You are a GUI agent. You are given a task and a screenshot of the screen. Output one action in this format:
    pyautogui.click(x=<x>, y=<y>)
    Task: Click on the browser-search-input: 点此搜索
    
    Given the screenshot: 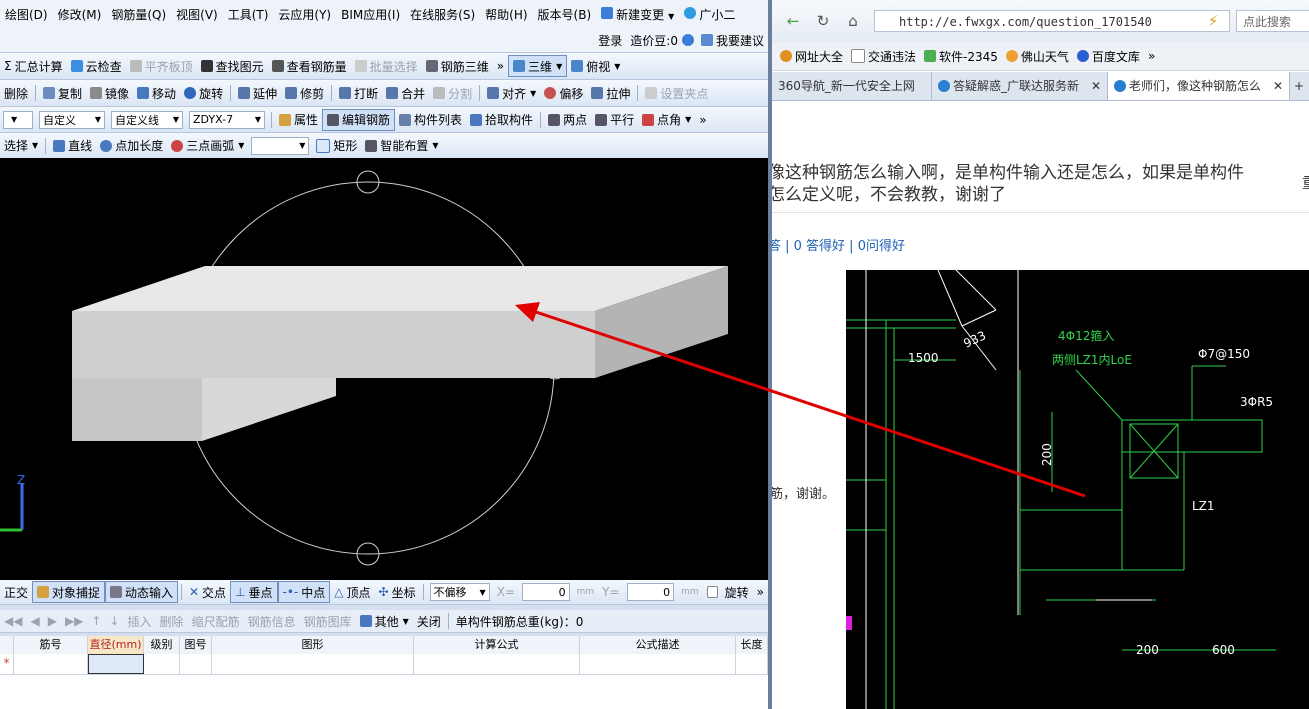 What is the action you would take?
    pyautogui.click(x=1272, y=21)
    